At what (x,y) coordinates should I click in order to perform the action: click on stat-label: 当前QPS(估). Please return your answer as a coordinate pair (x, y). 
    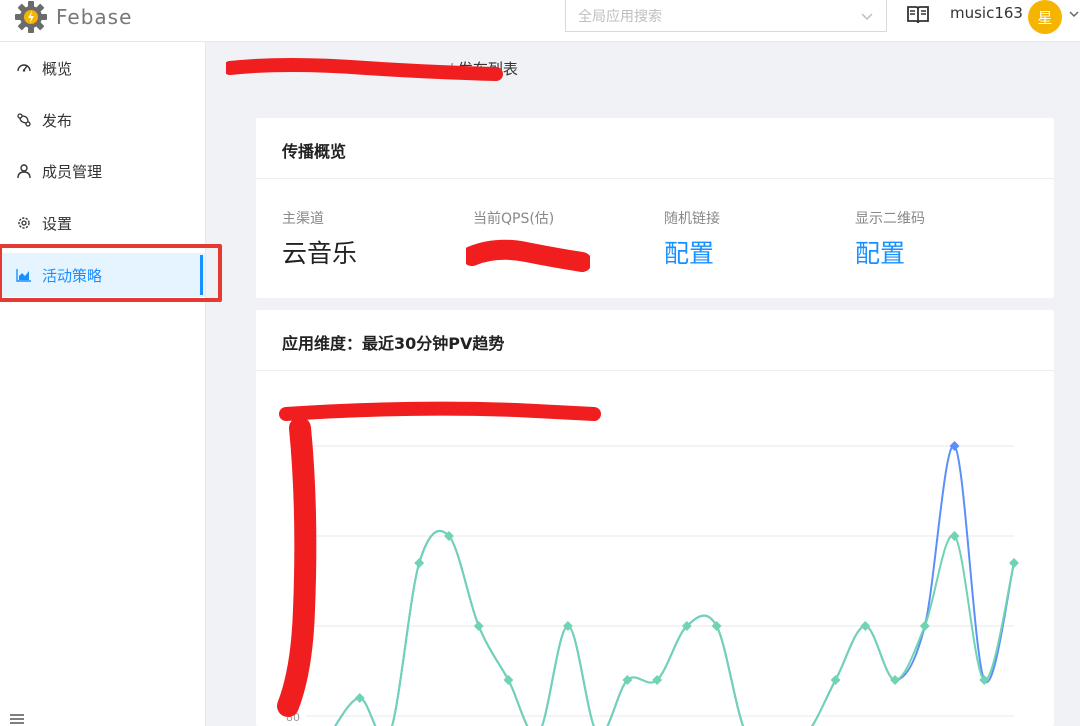
    Looking at the image, I should click on (514, 219).